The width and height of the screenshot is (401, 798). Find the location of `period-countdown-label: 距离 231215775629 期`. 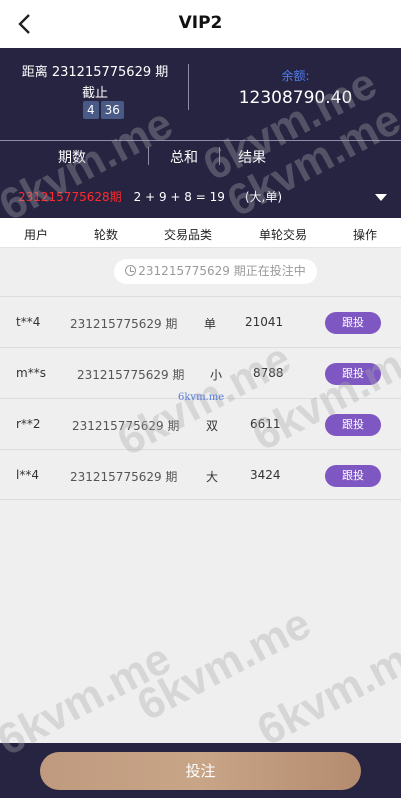

period-countdown-label: 距离 231215775629 期 is located at coordinates (95, 72).